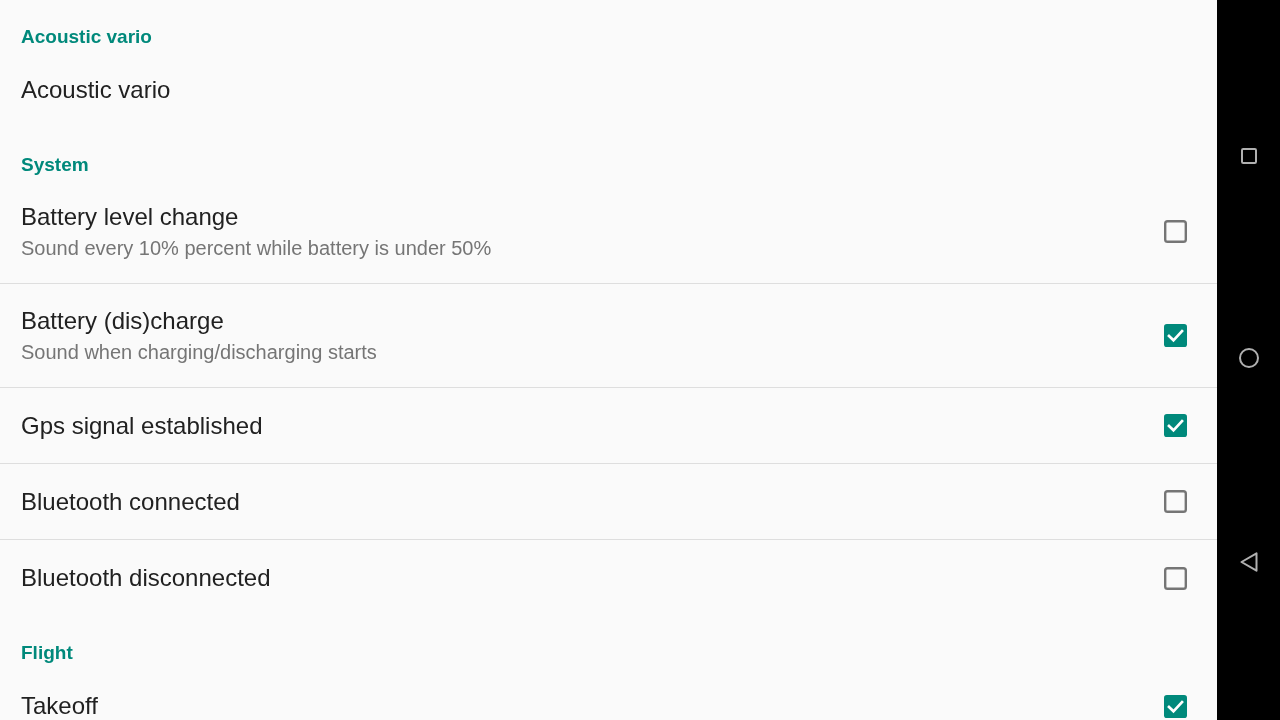  I want to click on preference-title: Battery (dis)charge, so click(122, 321).